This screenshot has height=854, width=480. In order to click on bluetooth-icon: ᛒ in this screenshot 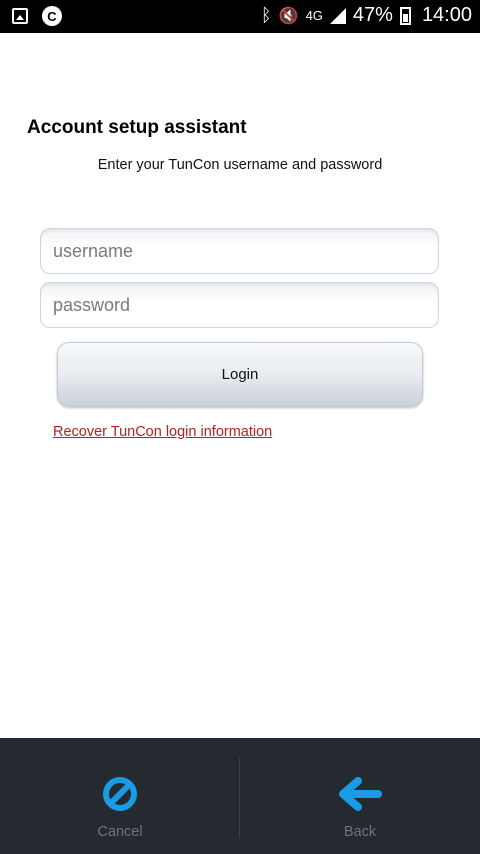, I will do `click(266, 15)`.